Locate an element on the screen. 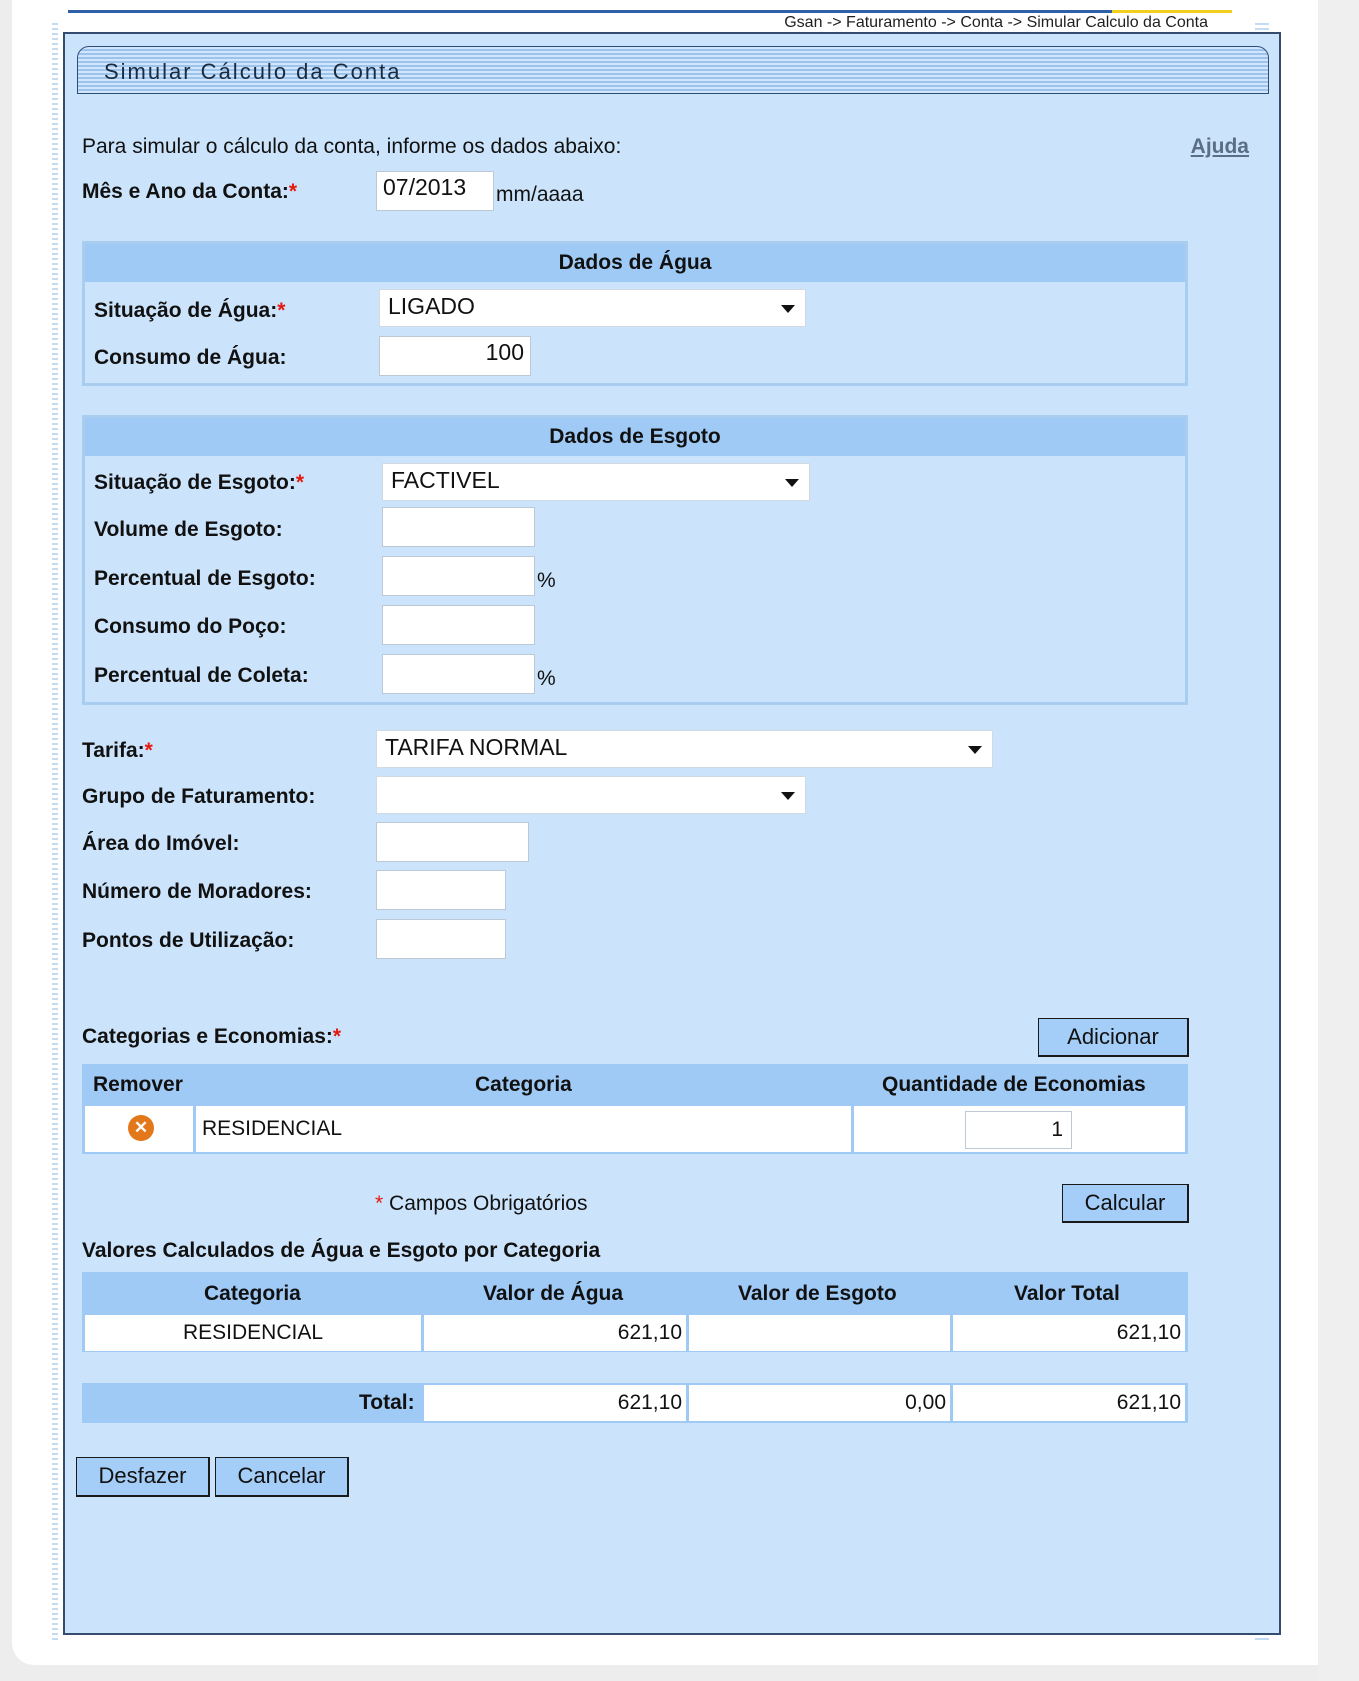 Image resolution: width=1359 pixels, height=1681 pixels. grupo-faturamento-label: Grupo de Faturamento: is located at coordinates (199, 796).